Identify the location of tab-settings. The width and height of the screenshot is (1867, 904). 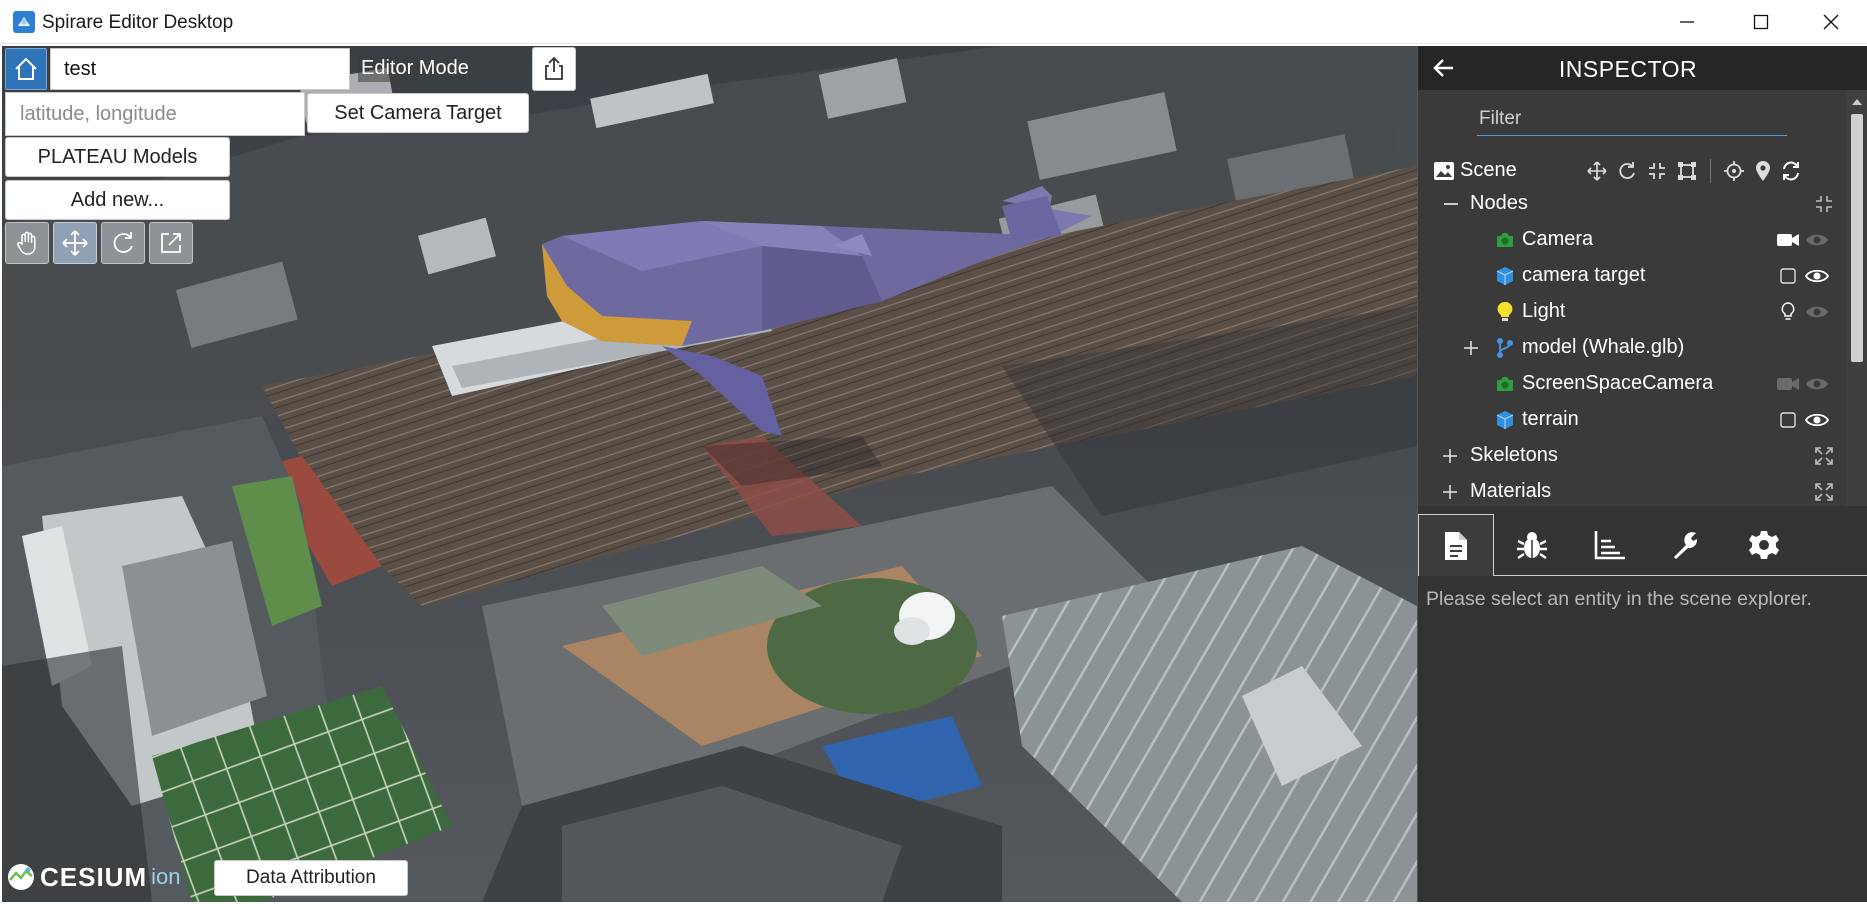
(1764, 545).